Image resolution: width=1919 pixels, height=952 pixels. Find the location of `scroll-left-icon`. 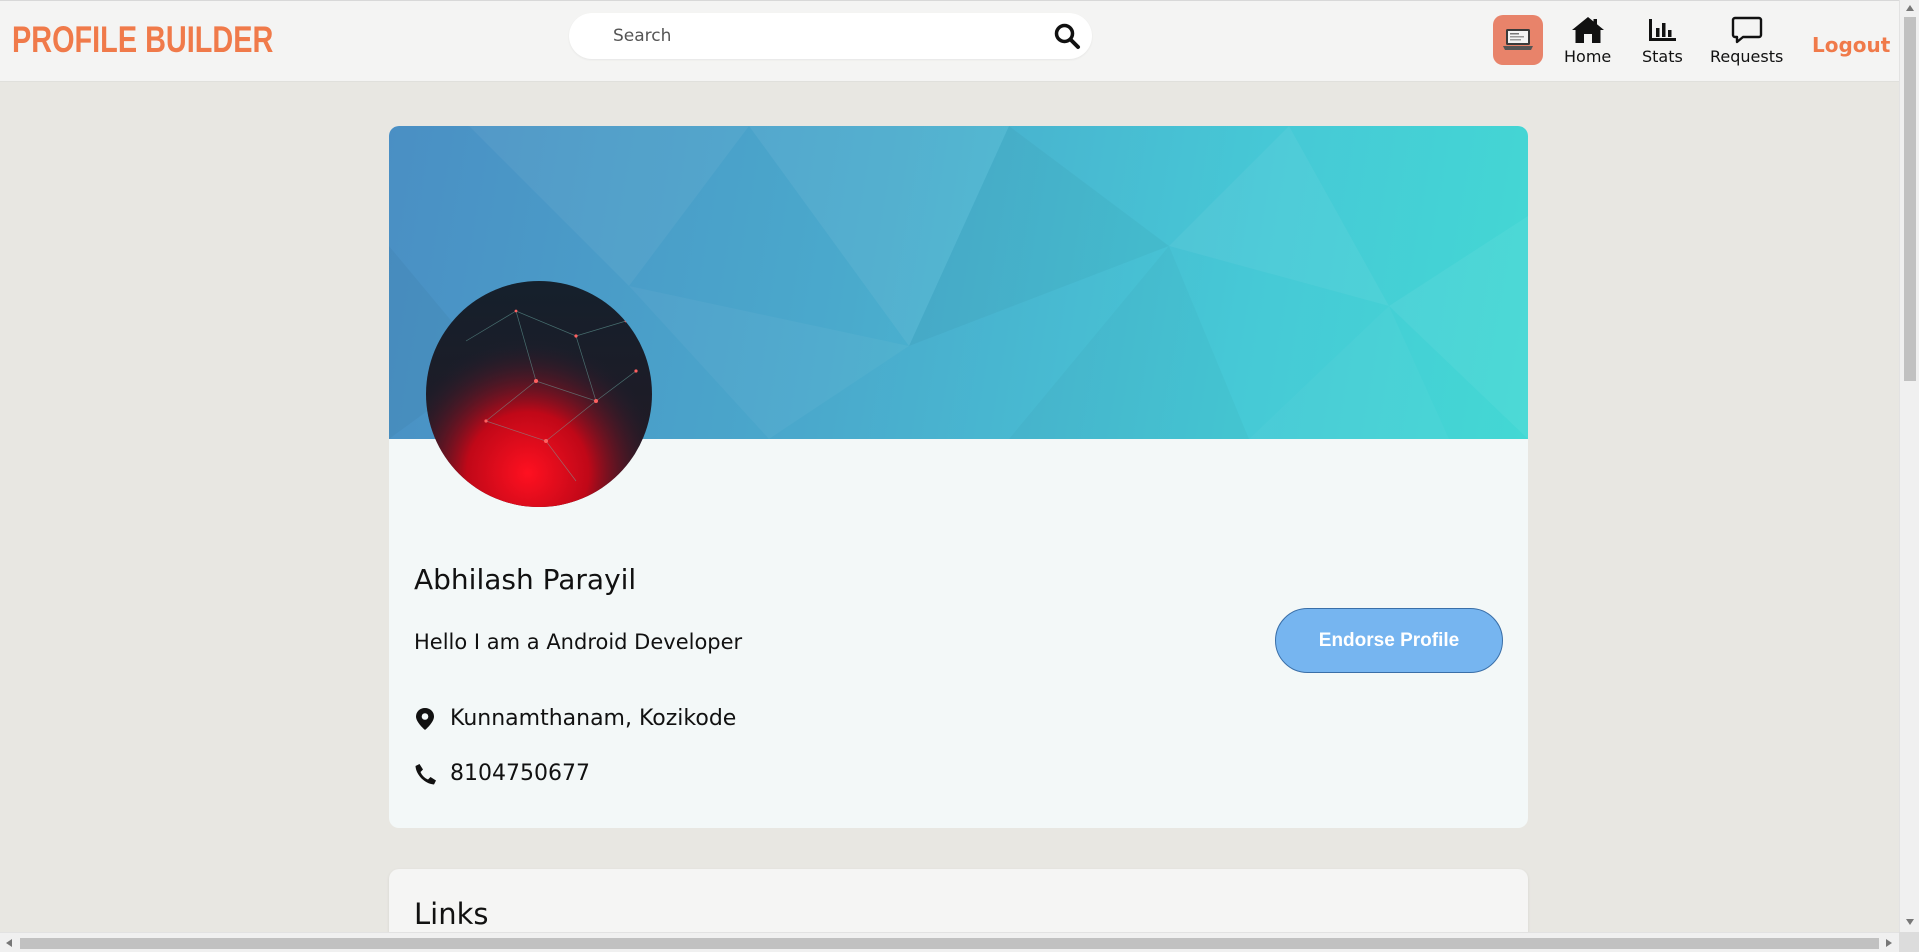

scroll-left-icon is located at coordinates (9, 943).